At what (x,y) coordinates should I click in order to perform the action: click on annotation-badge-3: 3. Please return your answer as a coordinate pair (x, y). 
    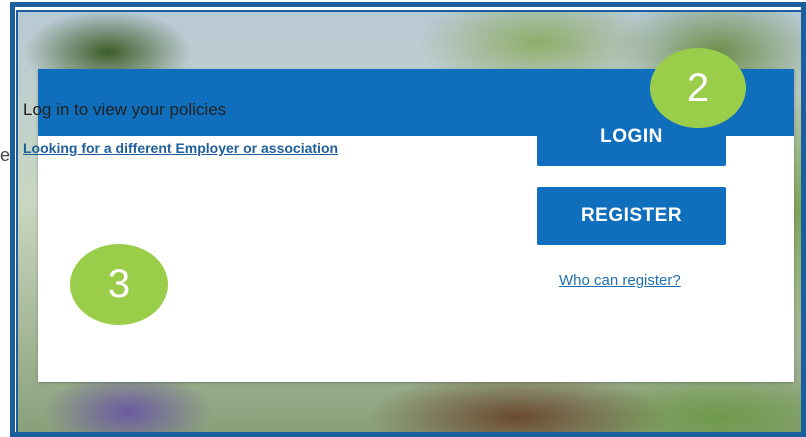
    Looking at the image, I should click on (119, 284).